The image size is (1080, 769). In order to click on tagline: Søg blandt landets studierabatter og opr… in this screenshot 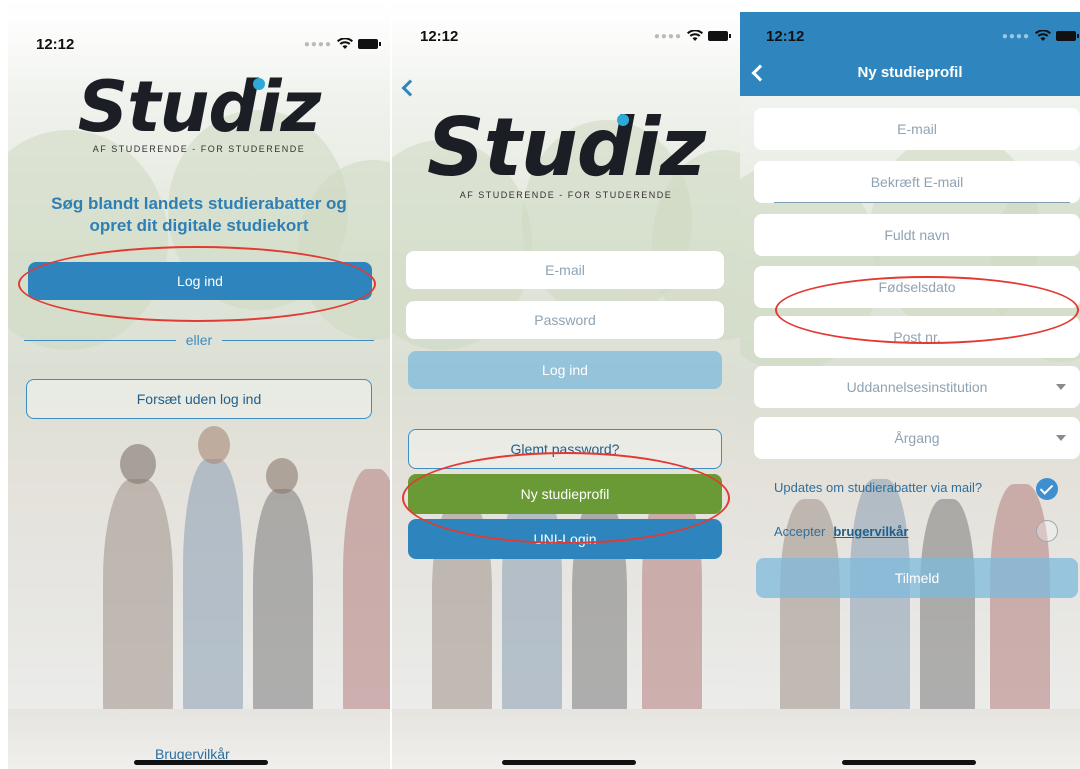, I will do `click(199, 214)`.